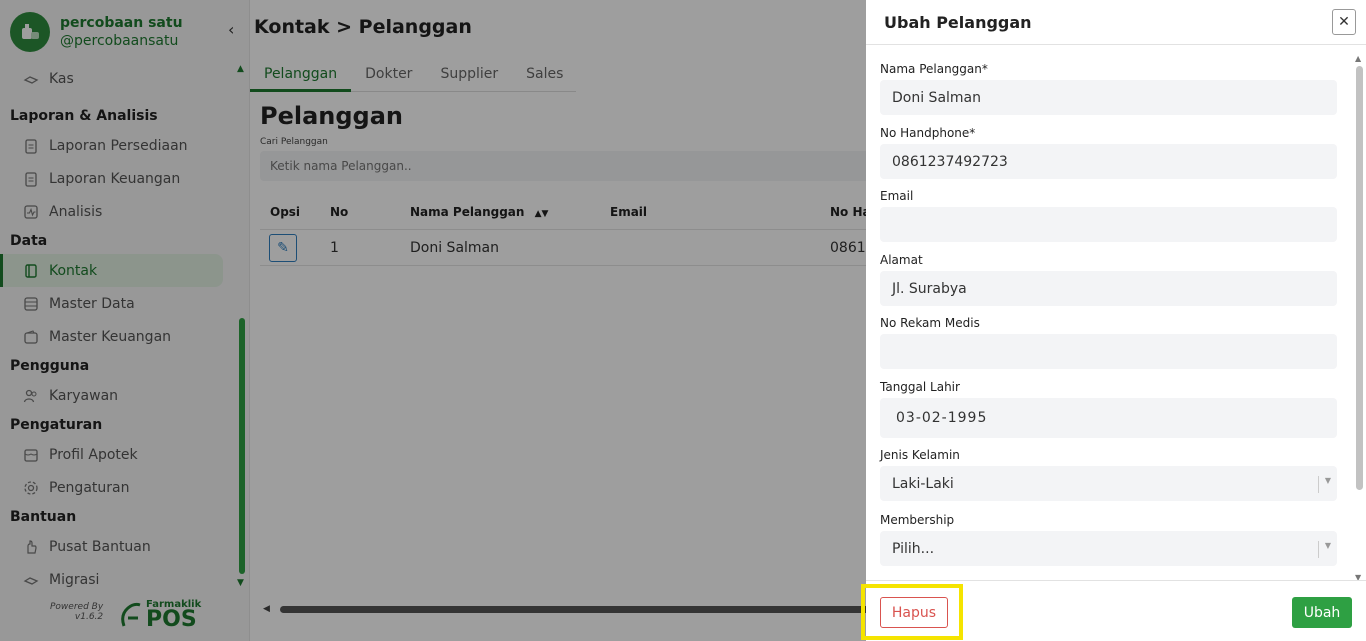 The width and height of the screenshot is (1366, 641). Describe the element at coordinates (1108, 288) in the screenshot. I see `alamat-input: Jl. Surabya` at that location.